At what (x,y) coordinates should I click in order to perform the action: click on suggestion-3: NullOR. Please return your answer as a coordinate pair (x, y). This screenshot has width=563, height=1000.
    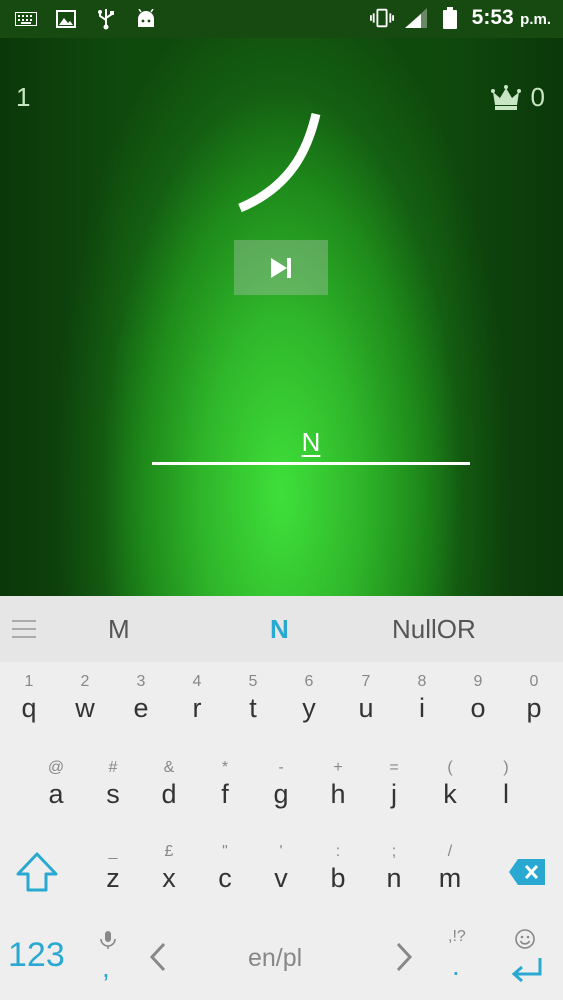
    Looking at the image, I should click on (434, 629).